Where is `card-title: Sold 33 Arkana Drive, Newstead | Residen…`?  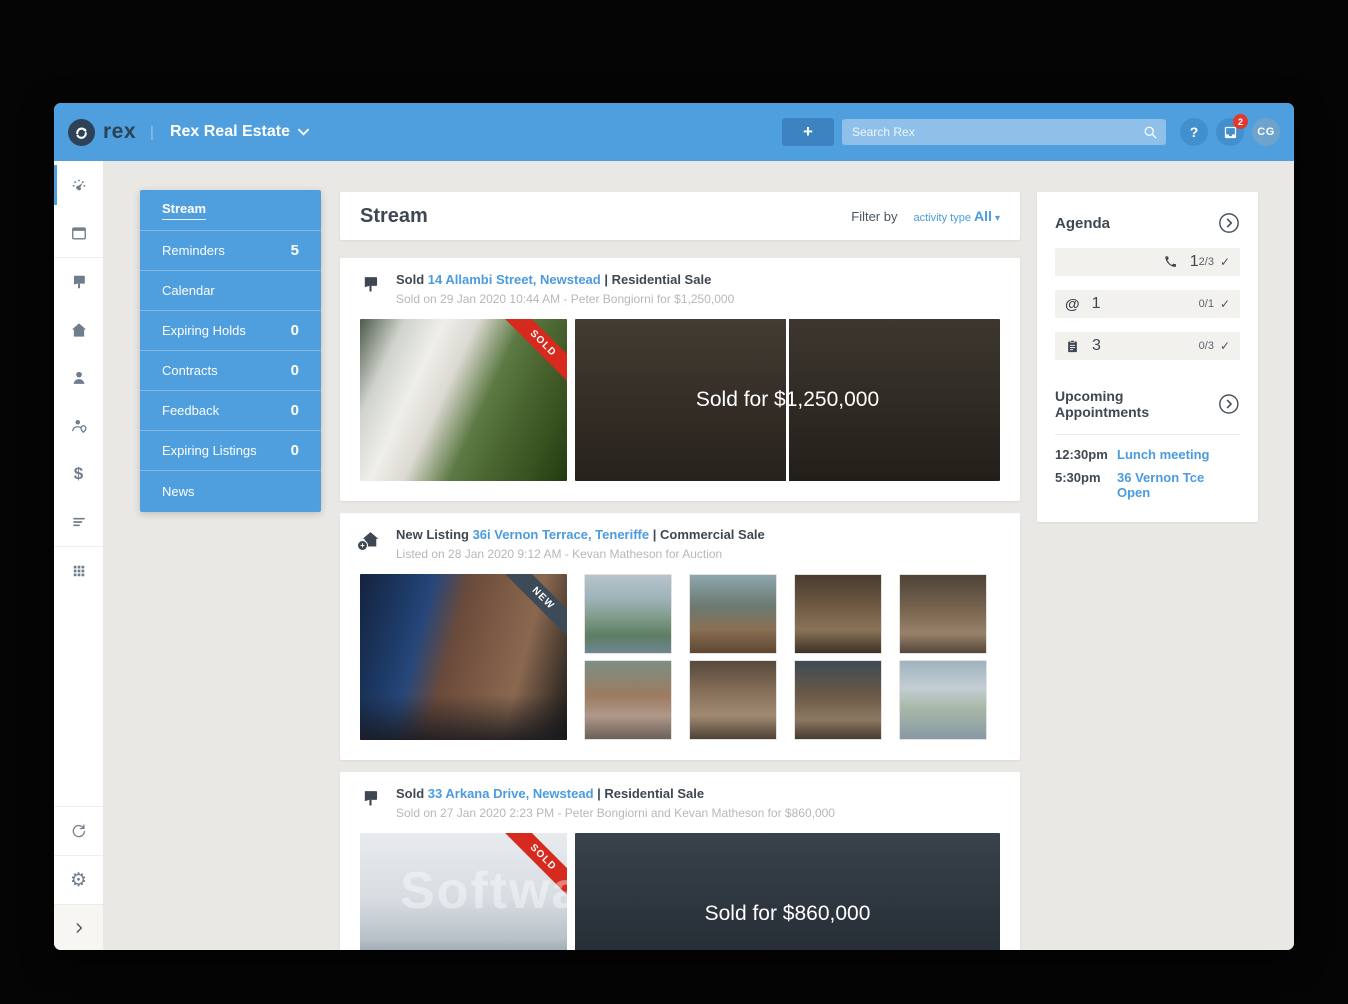
card-title: Sold 33 Arkana Drive, Newstead | Residen… is located at coordinates (615, 793).